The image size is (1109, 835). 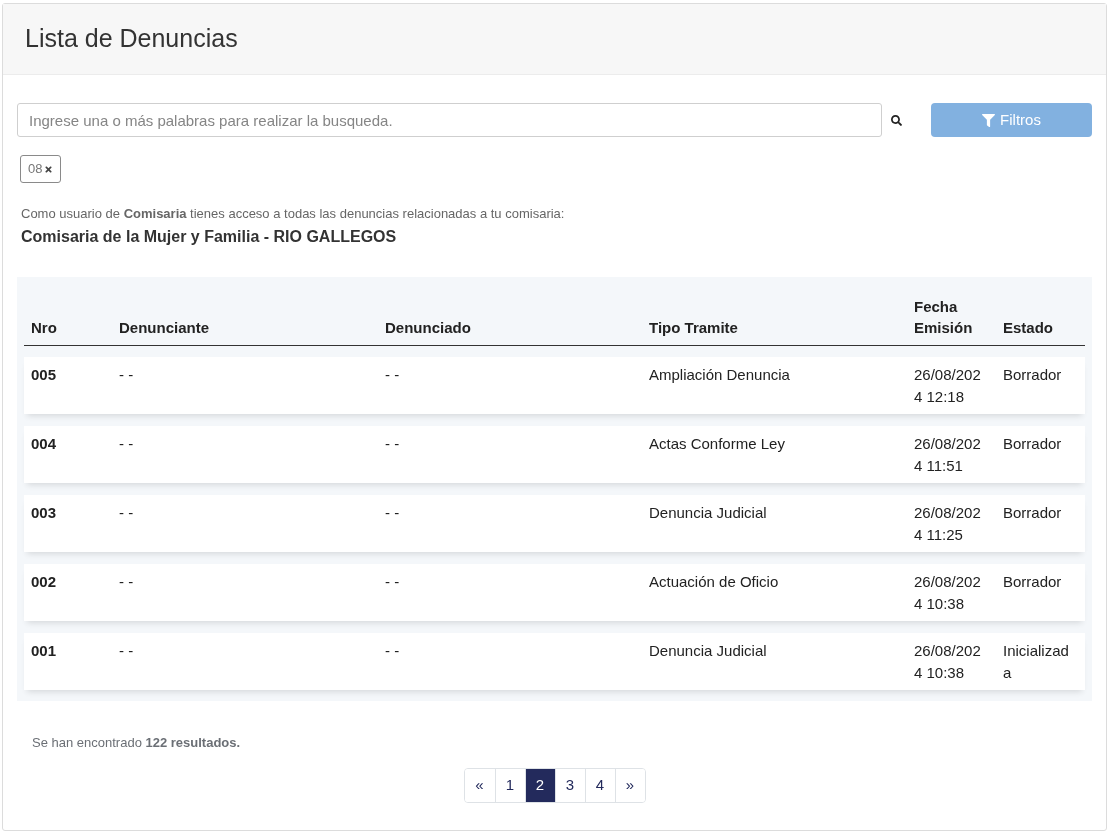 I want to click on chip-label: 08, so click(x=35, y=169).